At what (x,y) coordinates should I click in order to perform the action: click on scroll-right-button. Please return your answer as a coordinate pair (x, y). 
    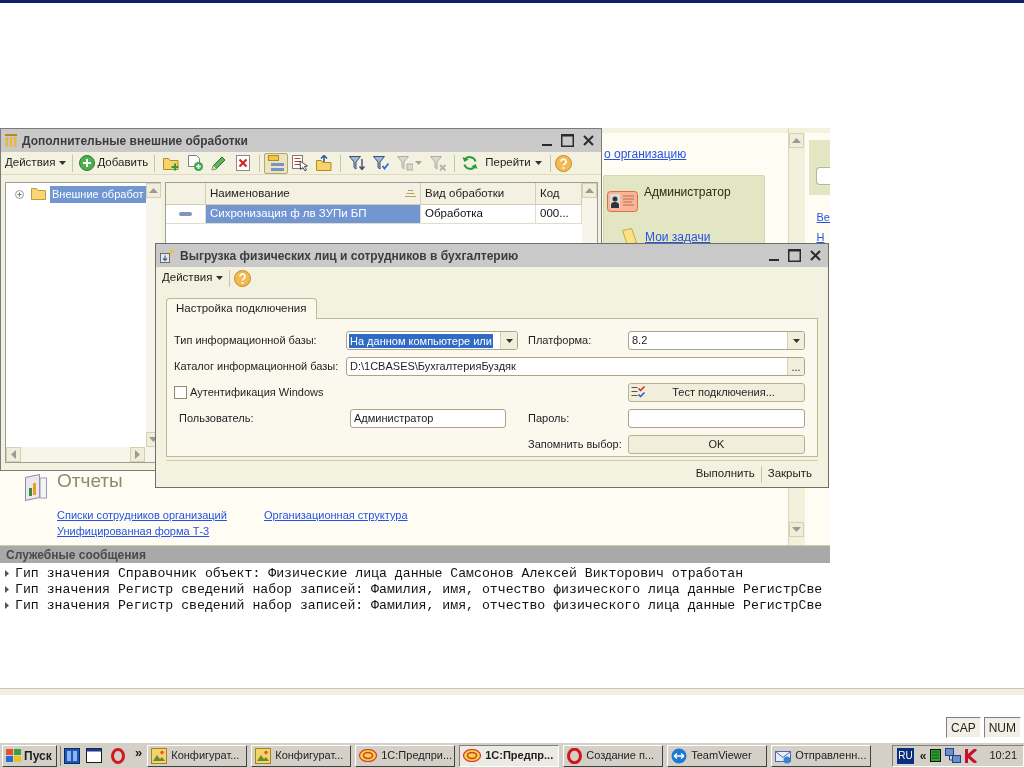
    Looking at the image, I should click on (137, 454).